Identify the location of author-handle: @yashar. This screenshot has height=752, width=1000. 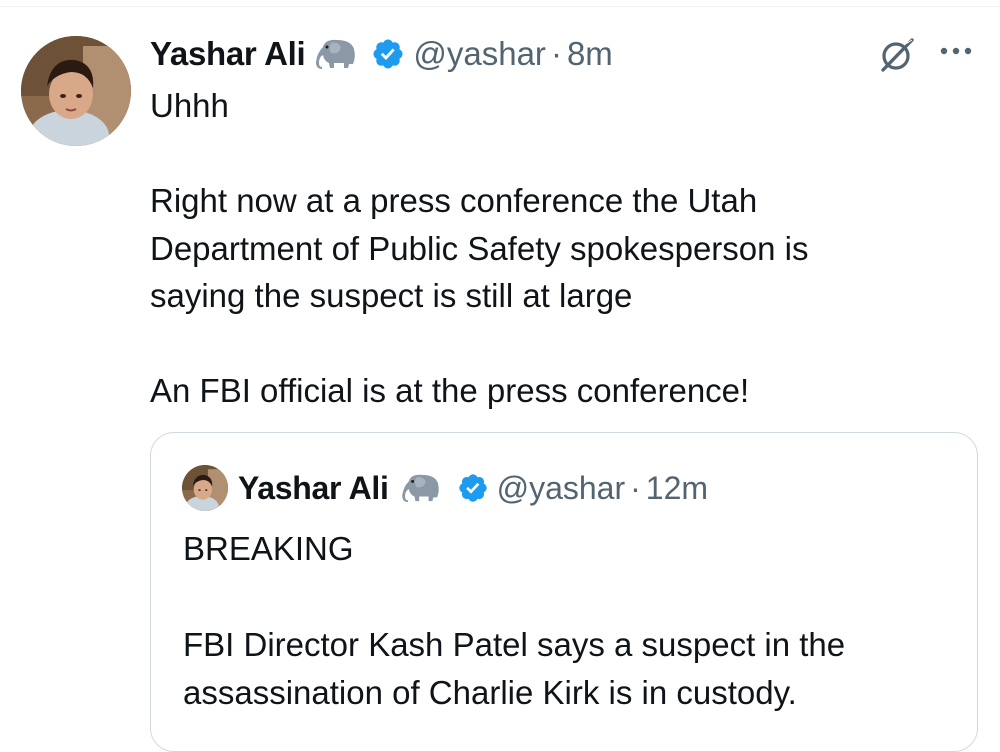
(479, 54).